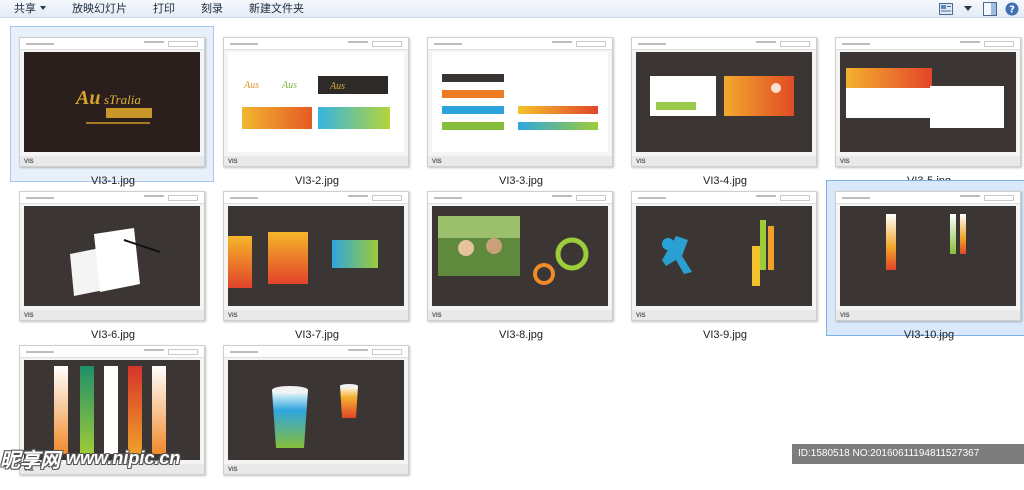 Image resolution: width=1024 pixels, height=490 pixels. Describe the element at coordinates (990, 9) in the screenshot. I see `preview-pane-icon` at that location.